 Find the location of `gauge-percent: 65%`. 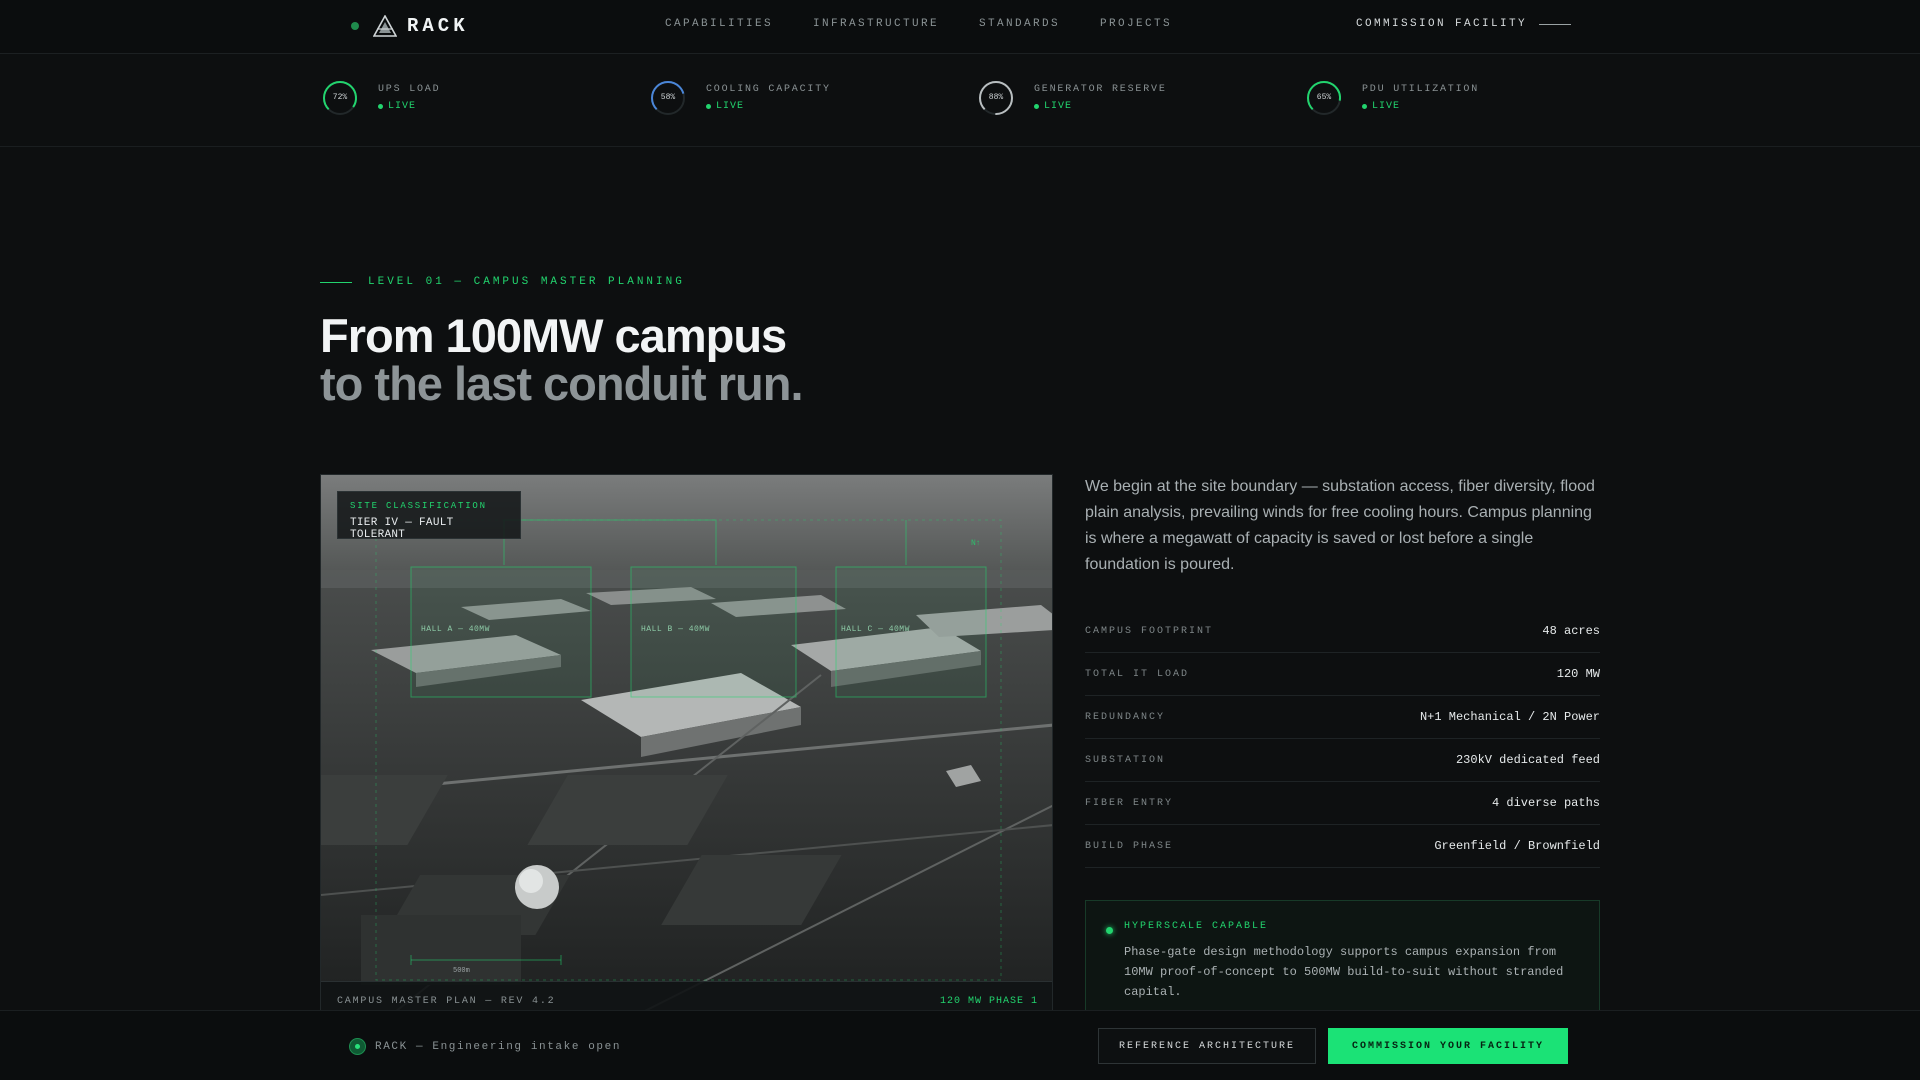

gauge-percent: 65% is located at coordinates (1324, 97).